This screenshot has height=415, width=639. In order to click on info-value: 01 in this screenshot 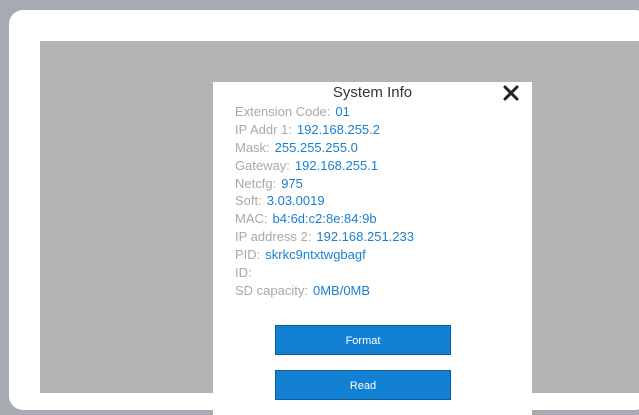, I will do `click(342, 111)`.